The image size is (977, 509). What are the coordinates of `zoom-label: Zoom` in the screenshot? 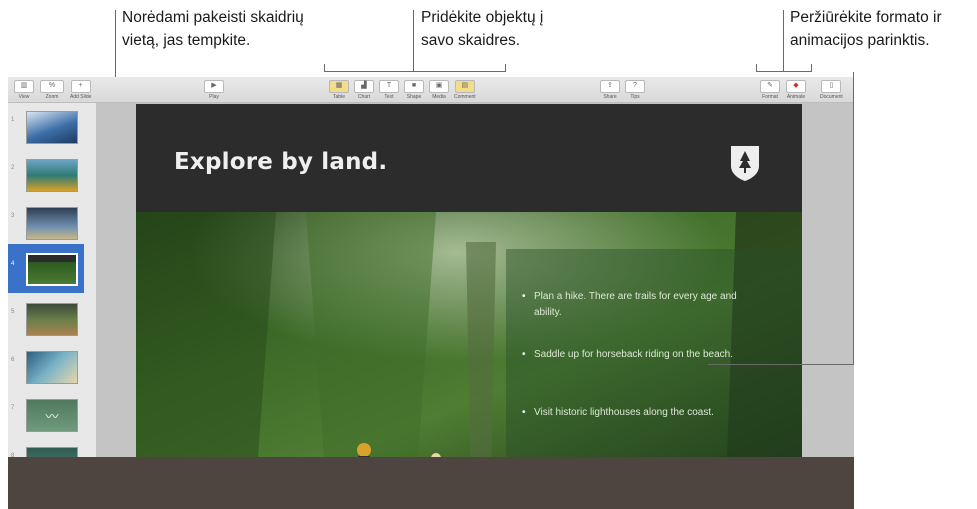 It's located at (52, 97).